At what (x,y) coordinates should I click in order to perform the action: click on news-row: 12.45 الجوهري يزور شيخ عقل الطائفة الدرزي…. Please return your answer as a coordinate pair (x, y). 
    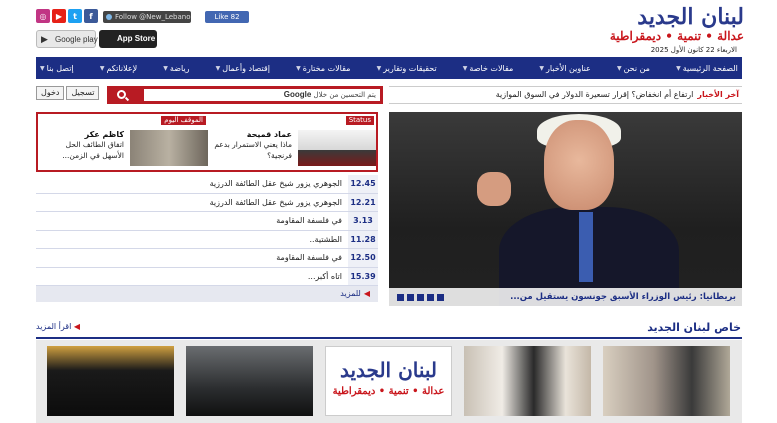
    Looking at the image, I should click on (207, 184).